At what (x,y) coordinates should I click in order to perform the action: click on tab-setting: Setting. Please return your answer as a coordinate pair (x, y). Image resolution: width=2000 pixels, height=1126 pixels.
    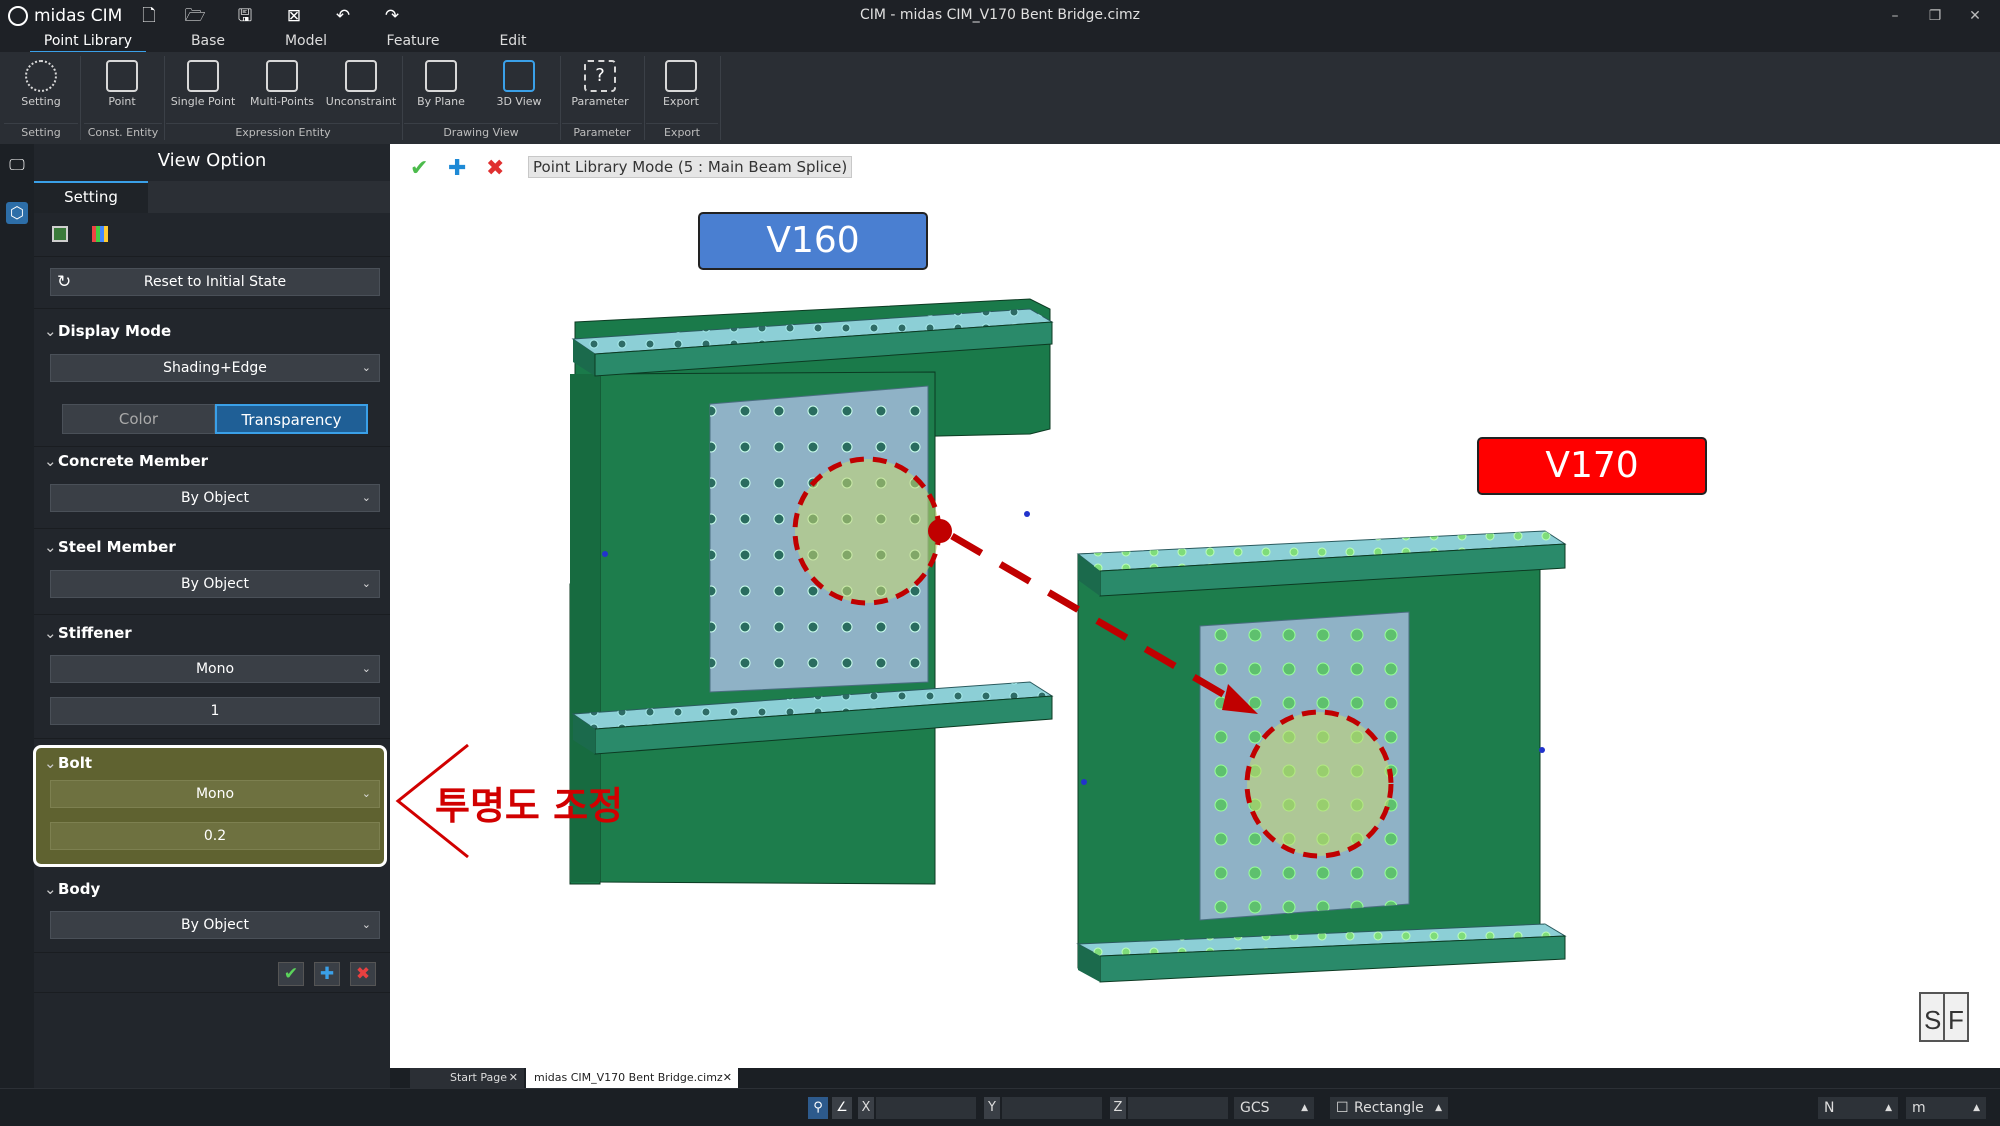
    Looking at the image, I should click on (91, 197).